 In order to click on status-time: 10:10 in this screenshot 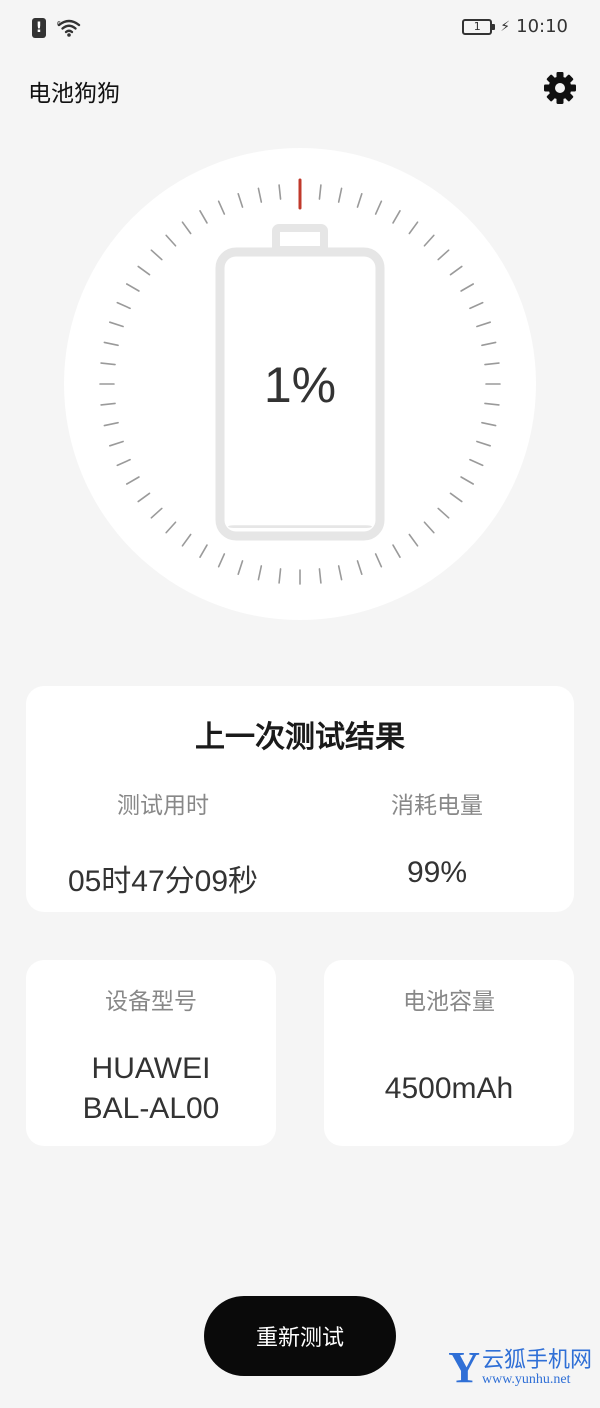, I will do `click(542, 26)`.